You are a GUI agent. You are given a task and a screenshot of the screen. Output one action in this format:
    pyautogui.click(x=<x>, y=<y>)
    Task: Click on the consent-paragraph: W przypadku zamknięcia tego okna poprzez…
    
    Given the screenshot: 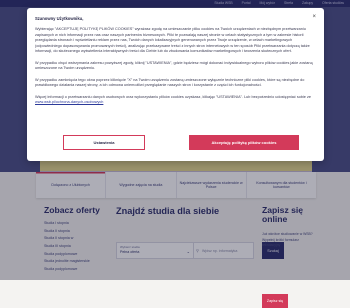 What is the action you would take?
    pyautogui.click(x=170, y=82)
    